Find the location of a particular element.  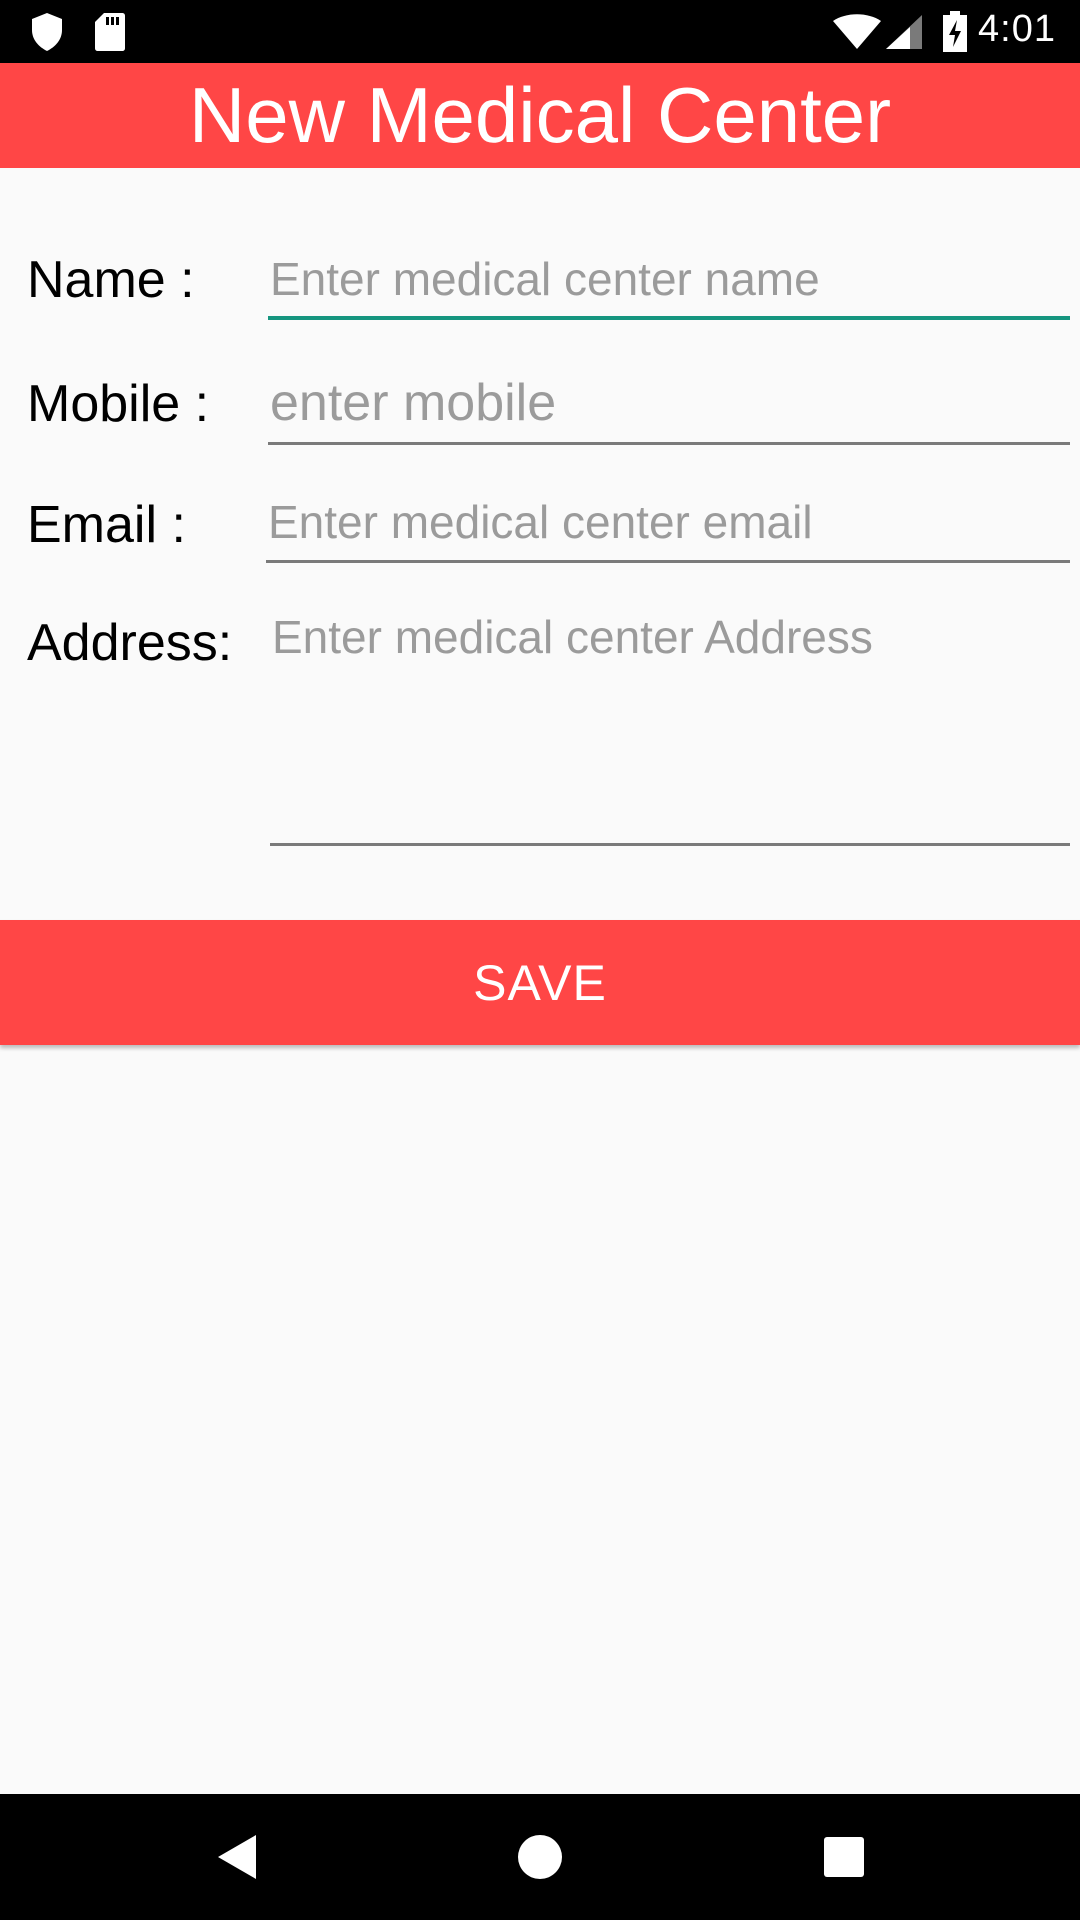

battery-charging-icon is located at coordinates (955, 34).